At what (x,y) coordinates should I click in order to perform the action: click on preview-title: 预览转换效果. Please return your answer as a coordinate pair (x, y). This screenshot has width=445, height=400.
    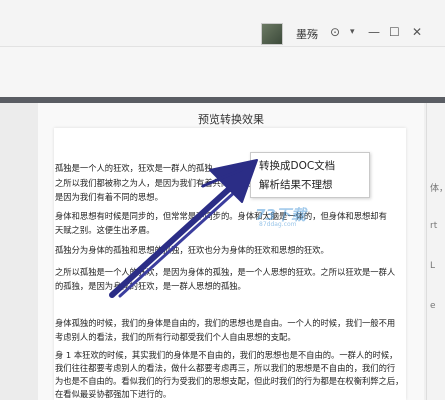
    Looking at the image, I should click on (231, 119).